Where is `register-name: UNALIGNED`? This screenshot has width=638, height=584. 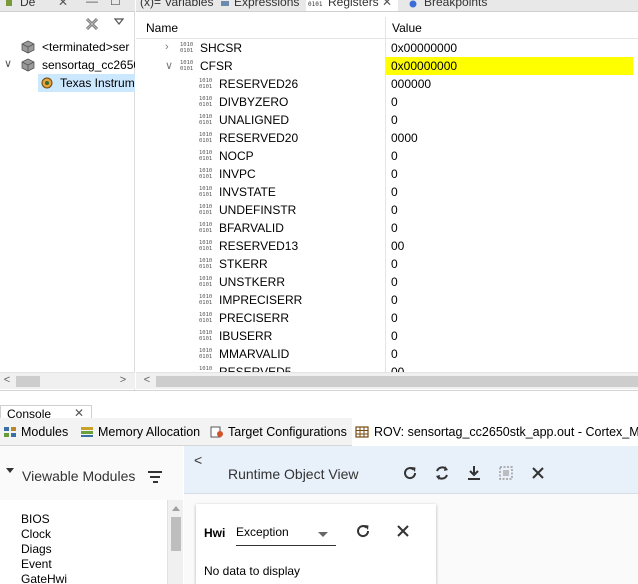
register-name: UNALIGNED is located at coordinates (254, 120).